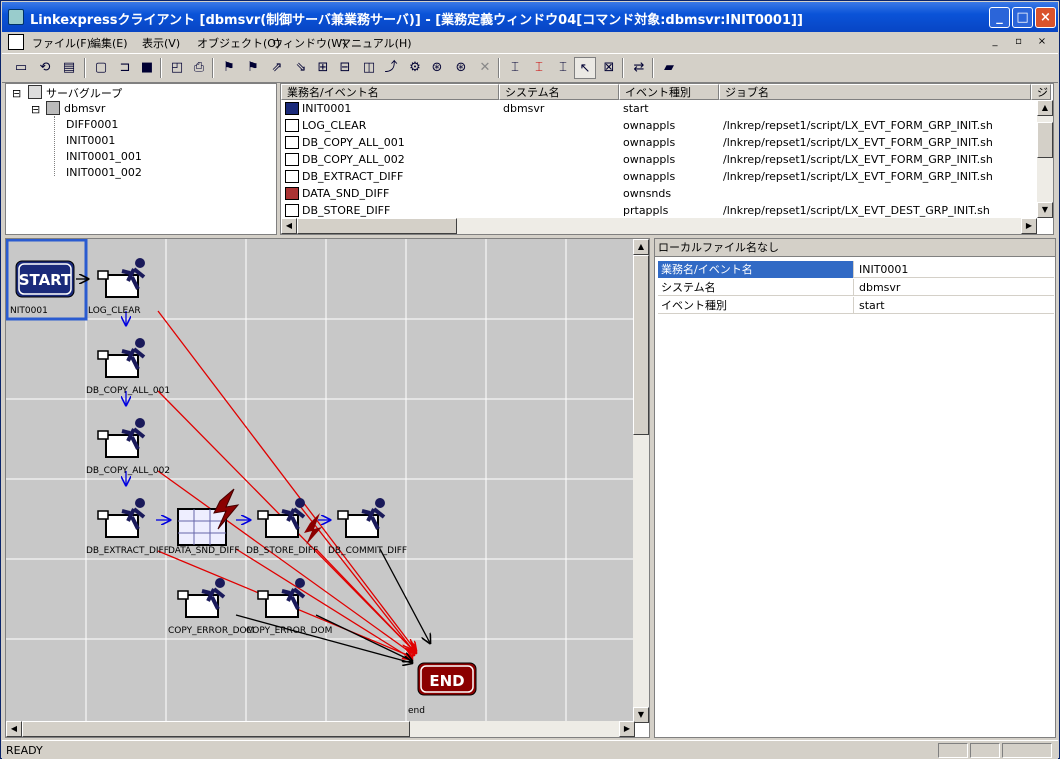 The image size is (1060, 759). What do you see at coordinates (125, 68) in the screenshot?
I see `open-icon: ⊐` at bounding box center [125, 68].